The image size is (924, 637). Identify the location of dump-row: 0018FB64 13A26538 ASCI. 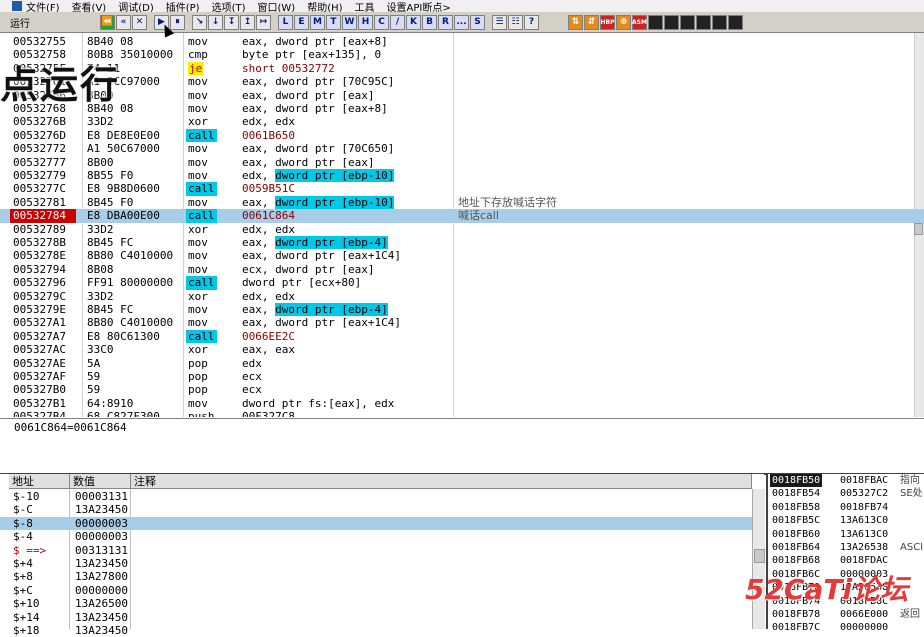
(846, 547).